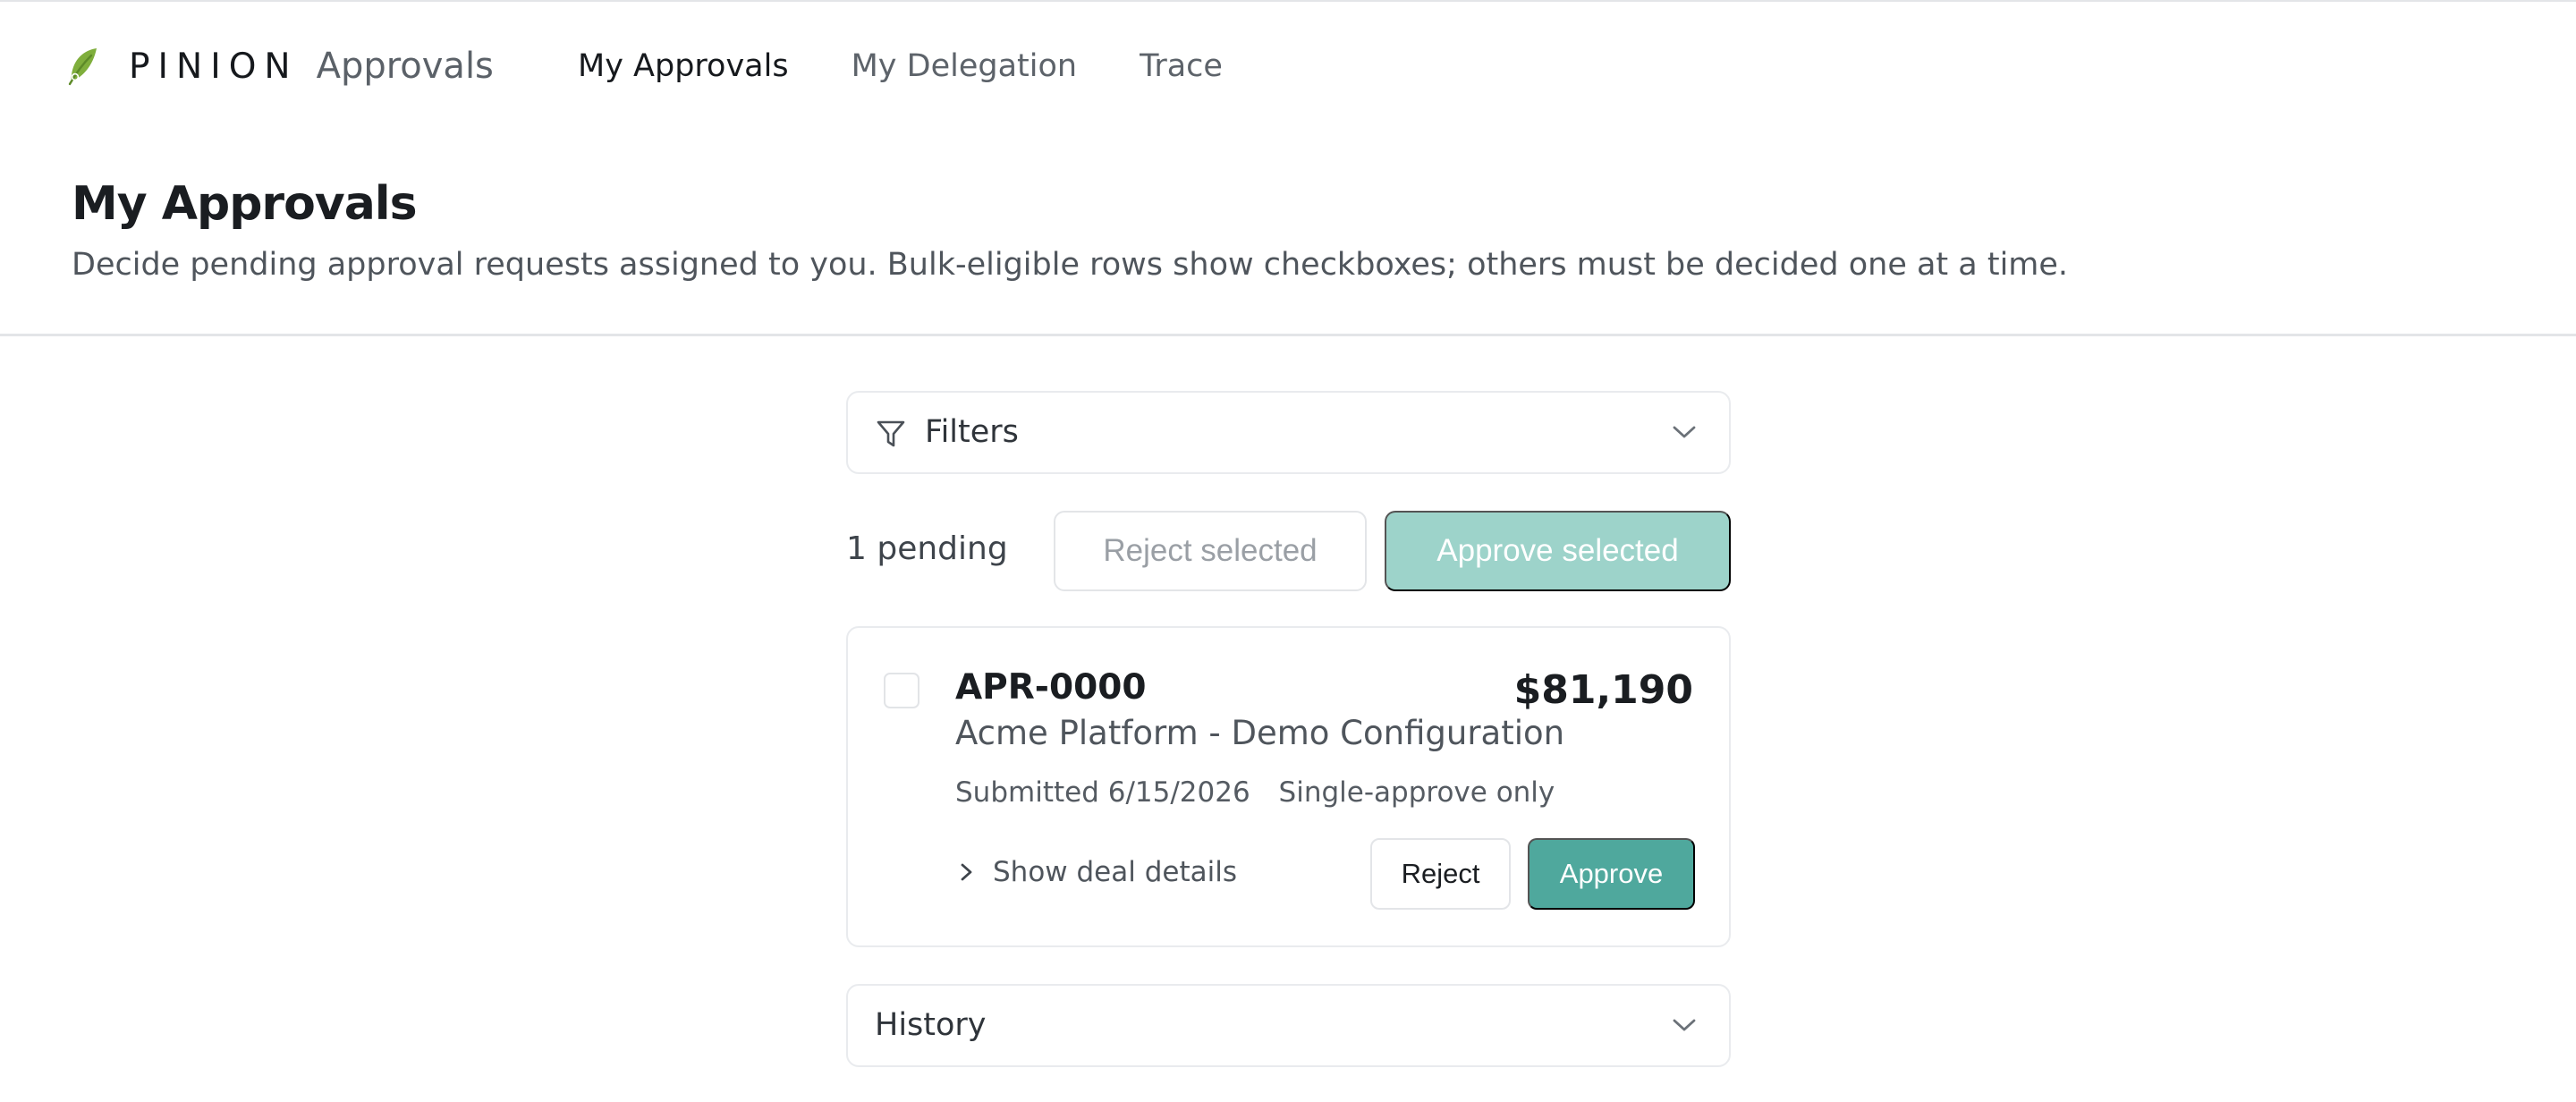 This screenshot has width=2576, height=1102. Describe the element at coordinates (1181, 66) in the screenshot. I see `nav-trace: Trace` at that location.